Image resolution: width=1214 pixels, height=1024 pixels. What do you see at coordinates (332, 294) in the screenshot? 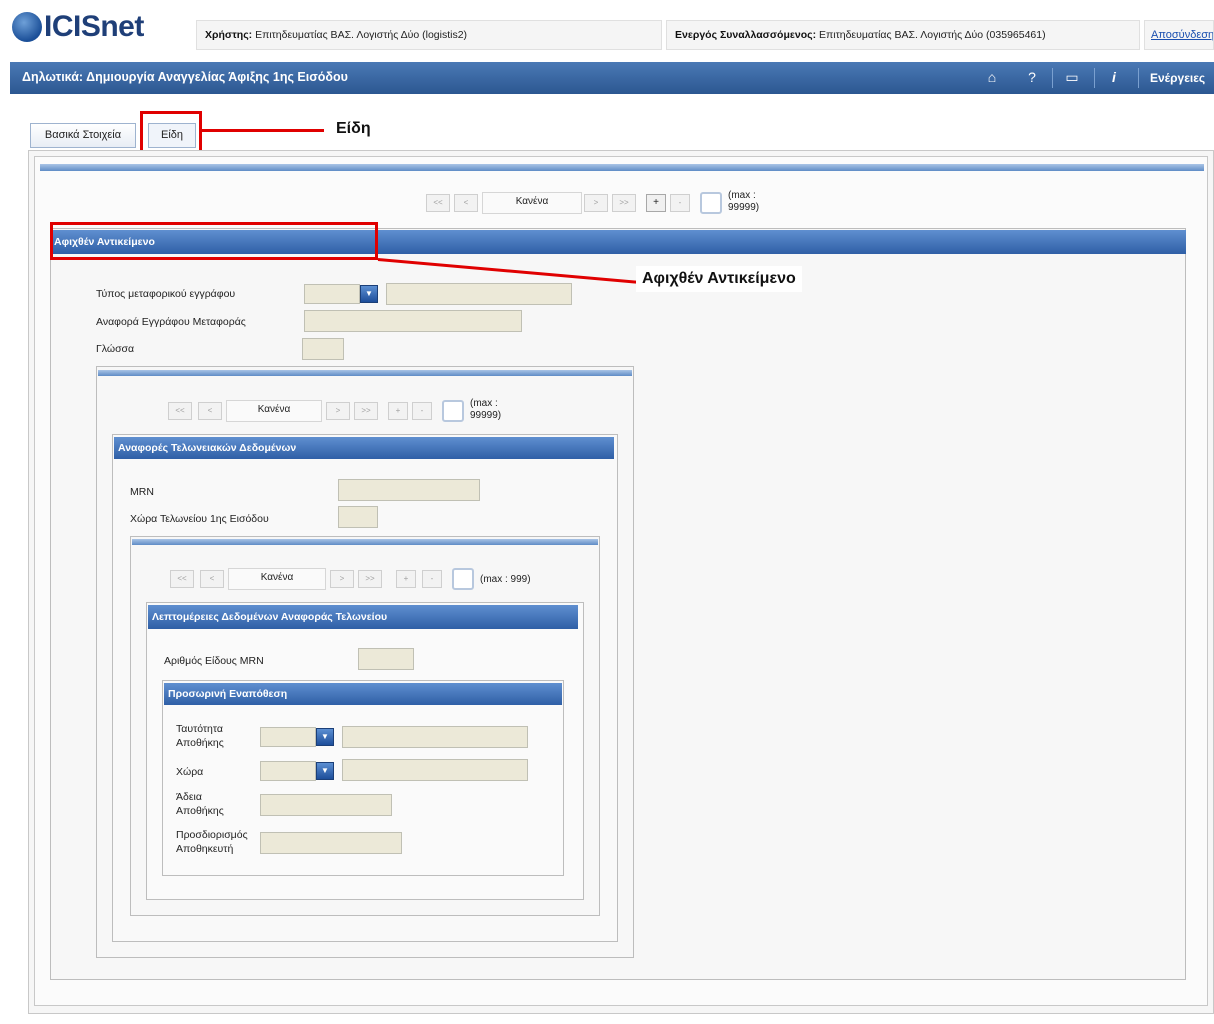
I see `transport-doc-type-select` at bounding box center [332, 294].